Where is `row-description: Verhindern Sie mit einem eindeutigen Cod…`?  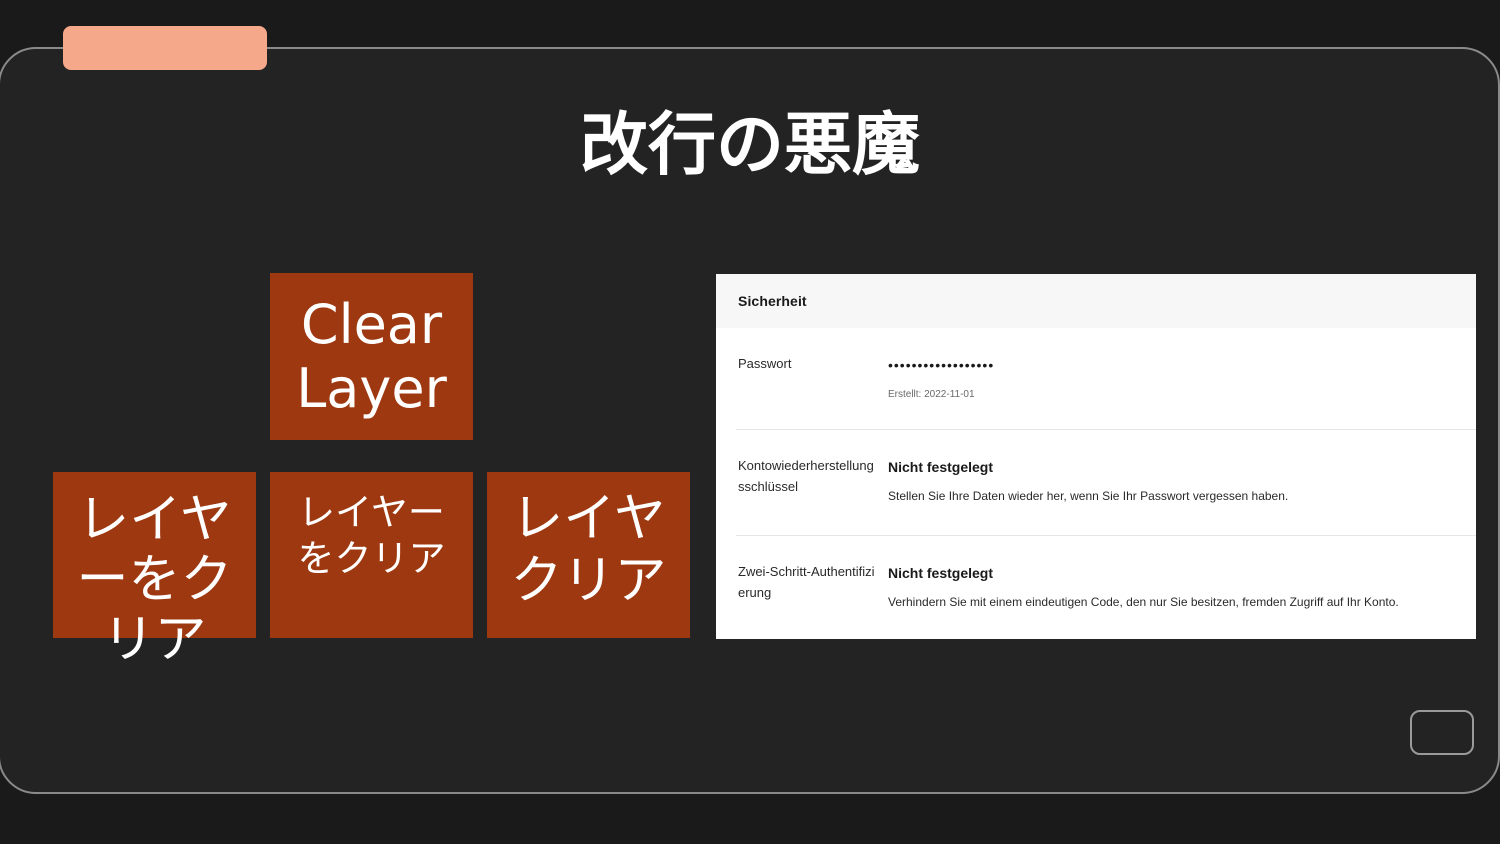 row-description: Verhindern Sie mit einem eindeutigen Cod… is located at coordinates (1143, 602).